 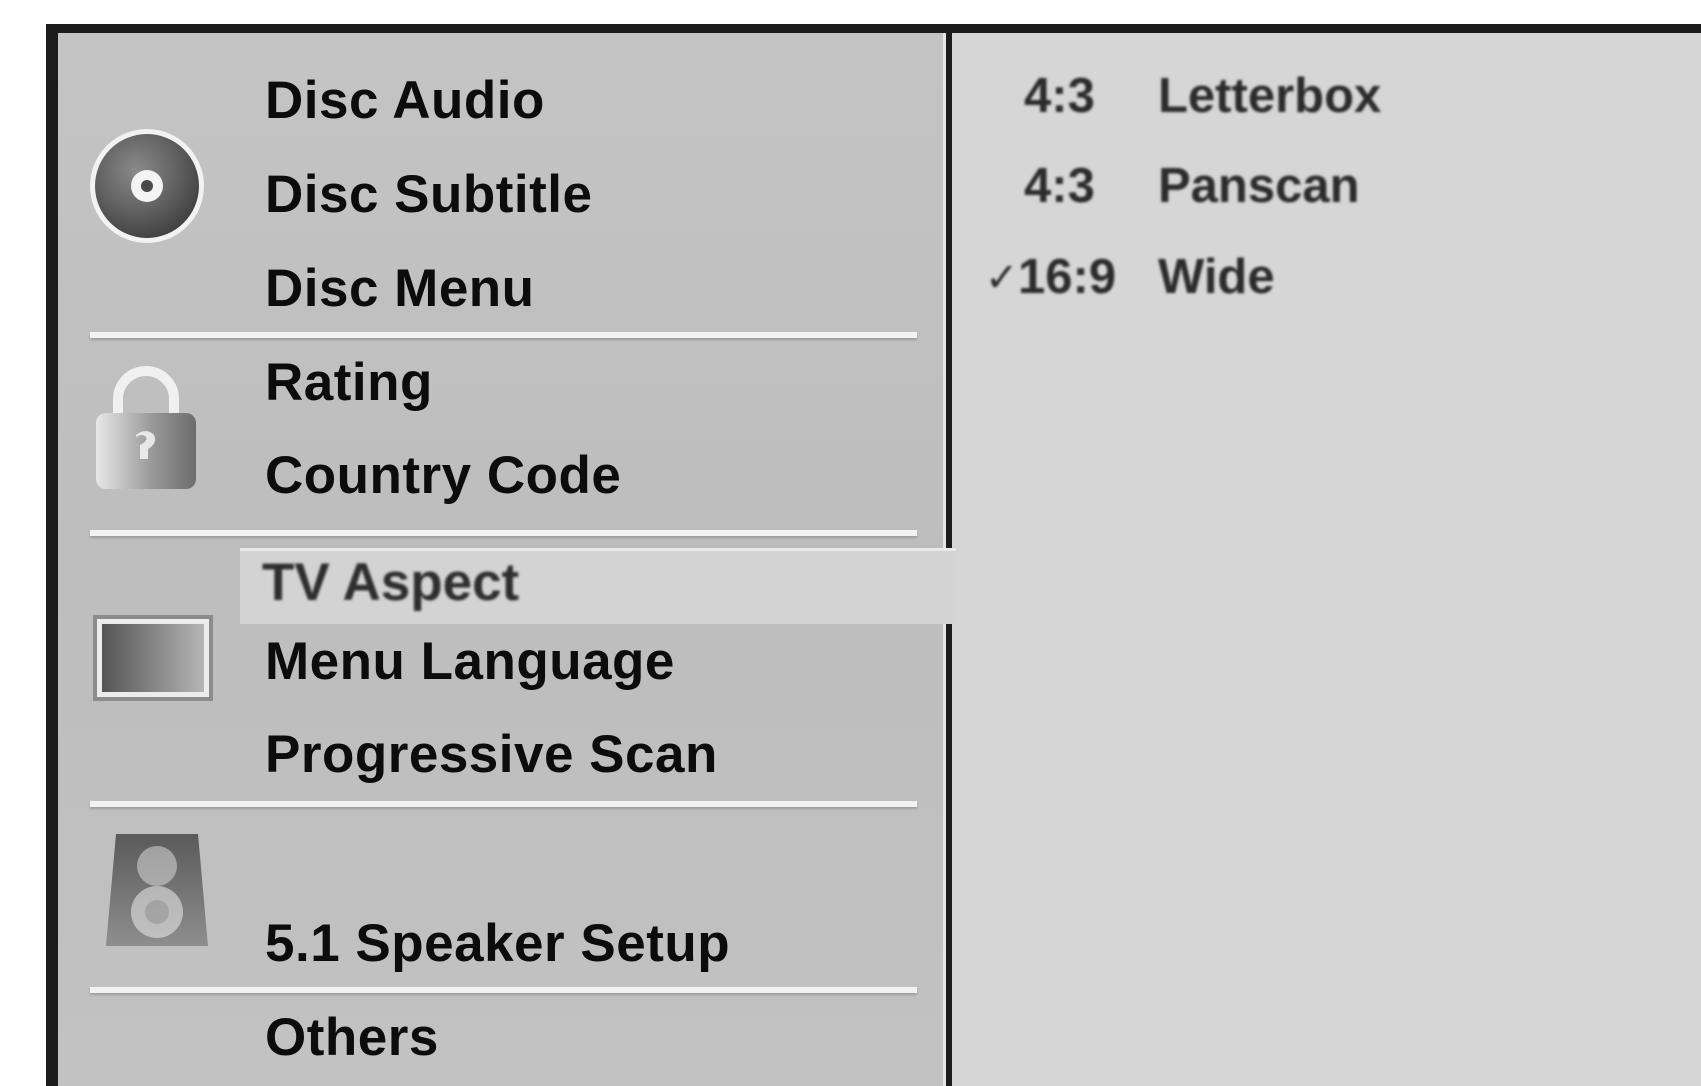 I want to click on option-ratio-wide: 16:9, so click(x=1067, y=277).